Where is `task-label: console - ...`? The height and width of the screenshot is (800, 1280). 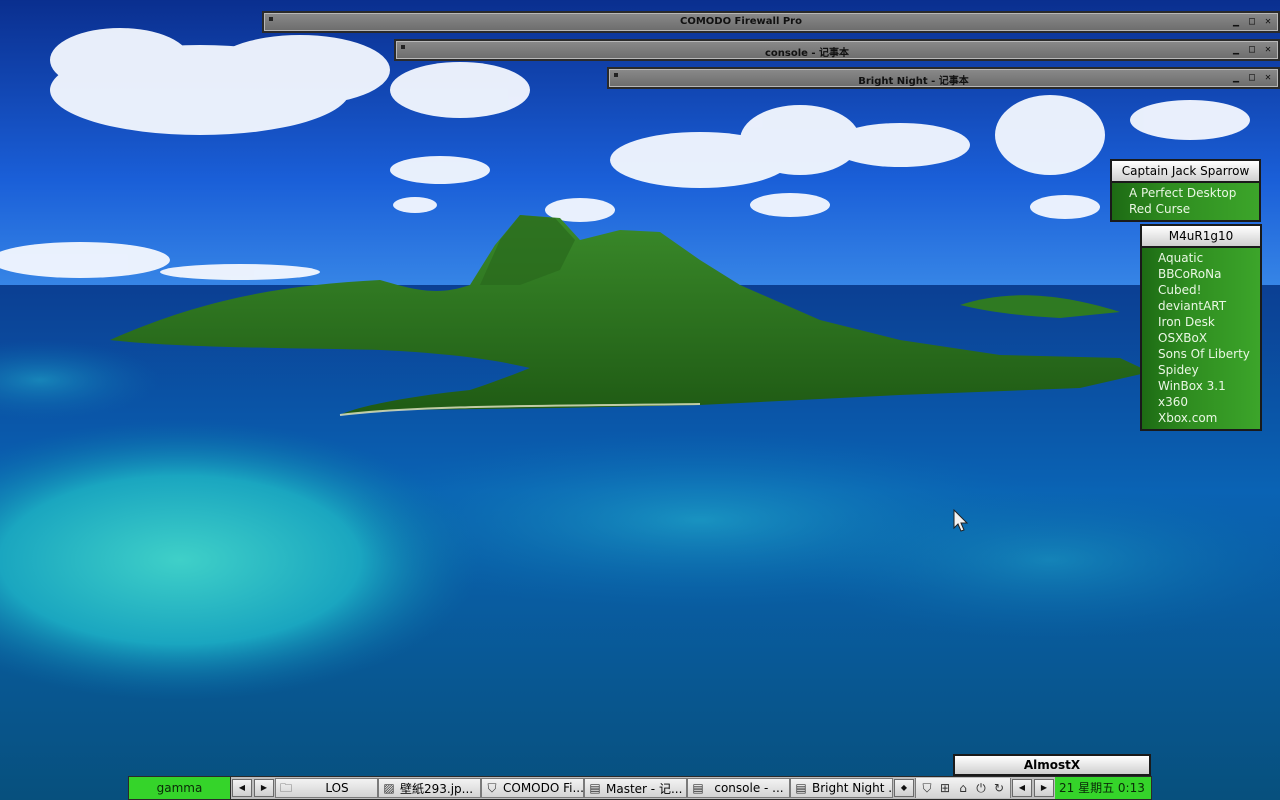 task-label: console - ... is located at coordinates (749, 788).